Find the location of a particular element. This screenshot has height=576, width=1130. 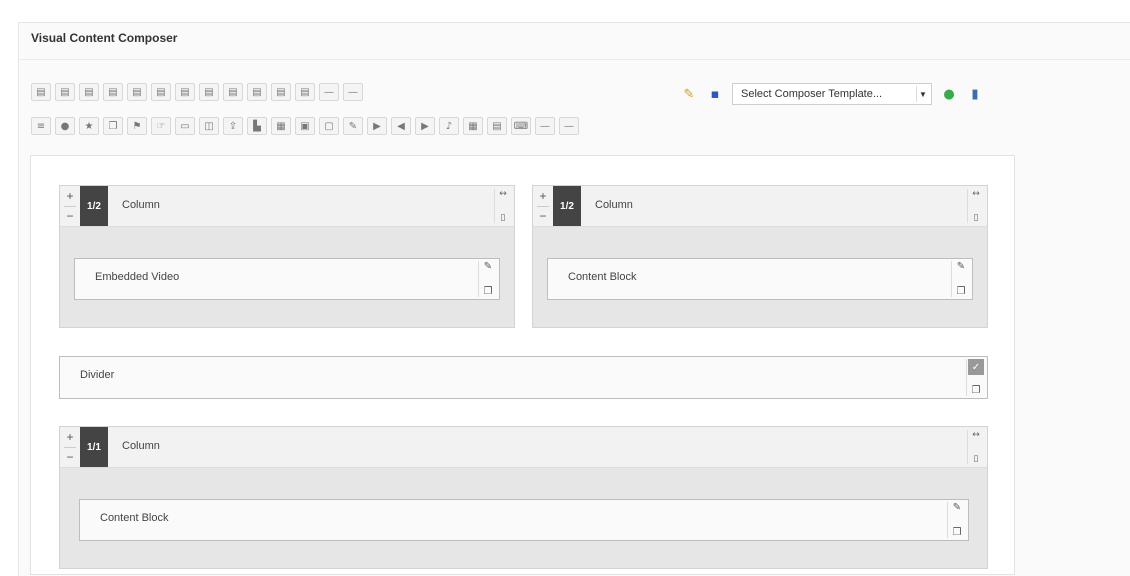

content-element: Embedded Video ✎ ❐ is located at coordinates (287, 279).